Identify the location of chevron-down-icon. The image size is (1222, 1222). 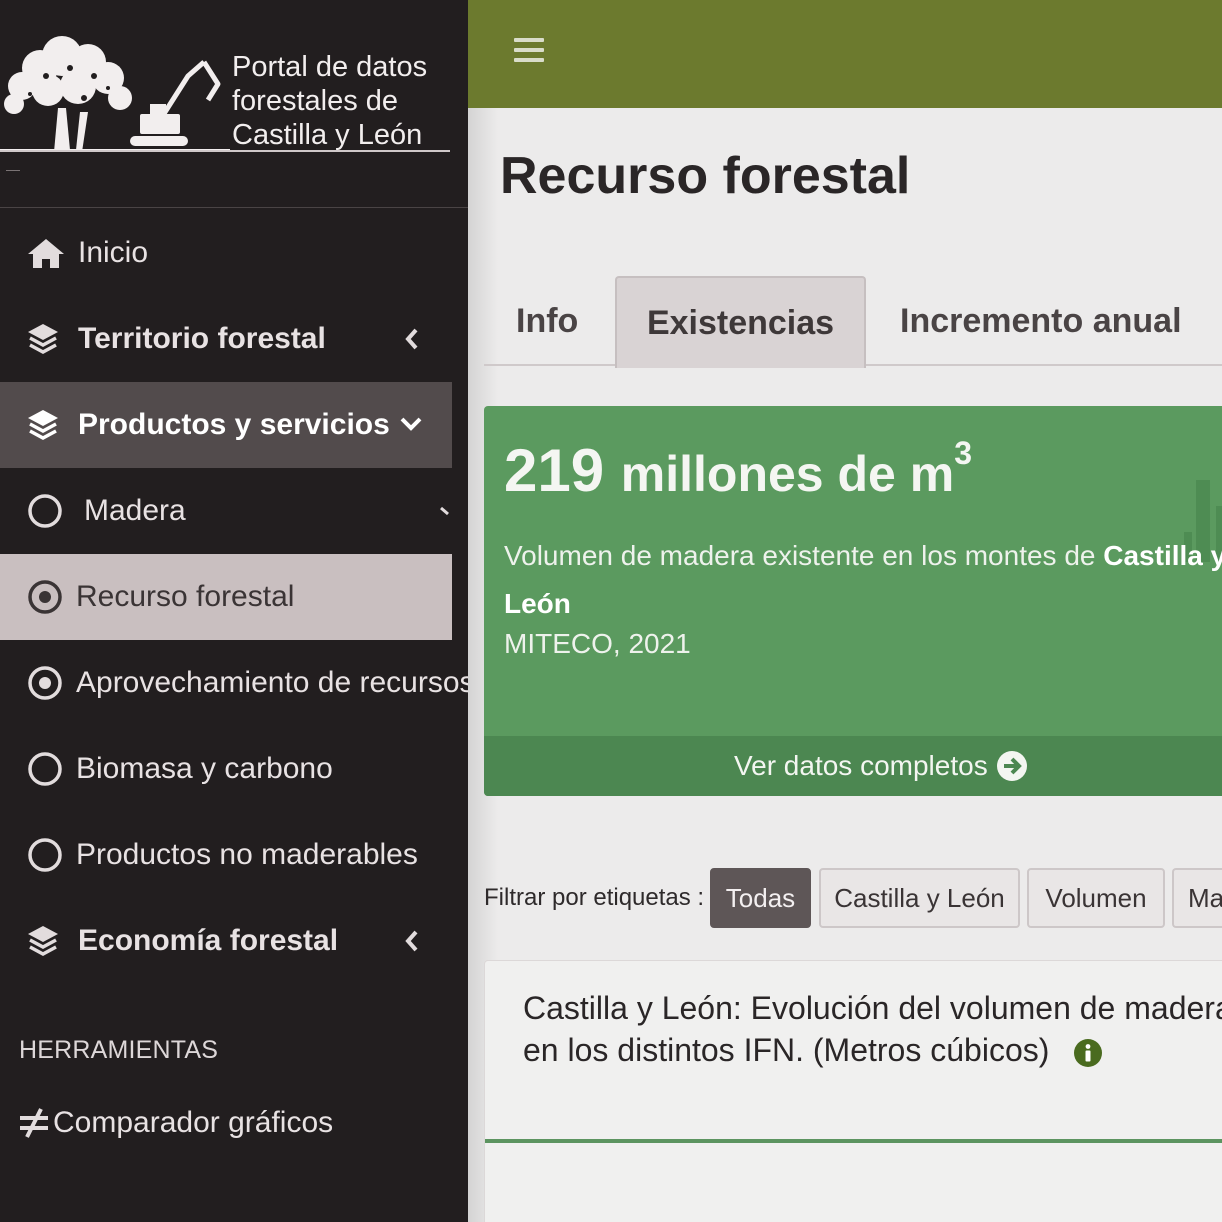
(411, 424).